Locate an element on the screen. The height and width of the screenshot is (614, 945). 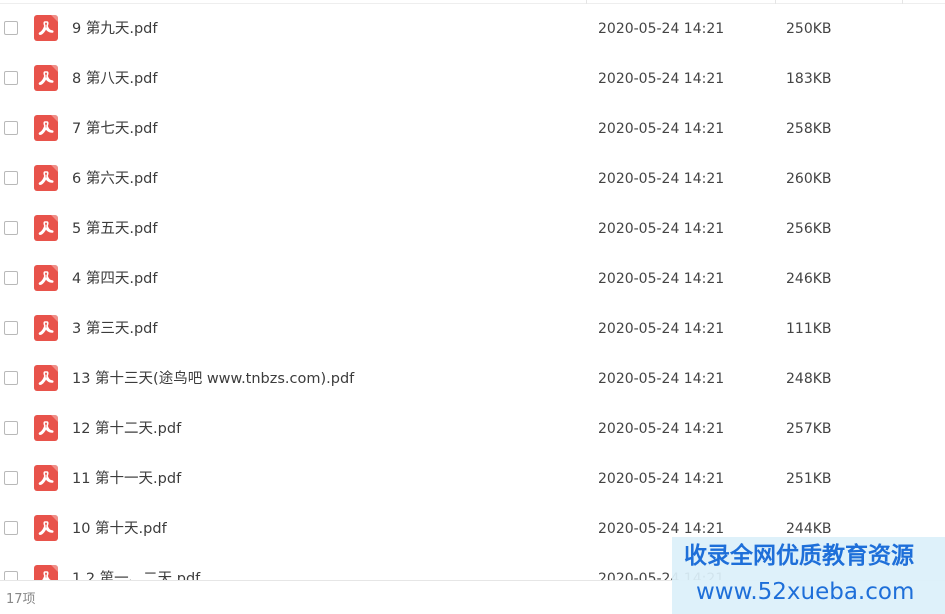
file-name: 8 第八天.pdf is located at coordinates (114, 79).